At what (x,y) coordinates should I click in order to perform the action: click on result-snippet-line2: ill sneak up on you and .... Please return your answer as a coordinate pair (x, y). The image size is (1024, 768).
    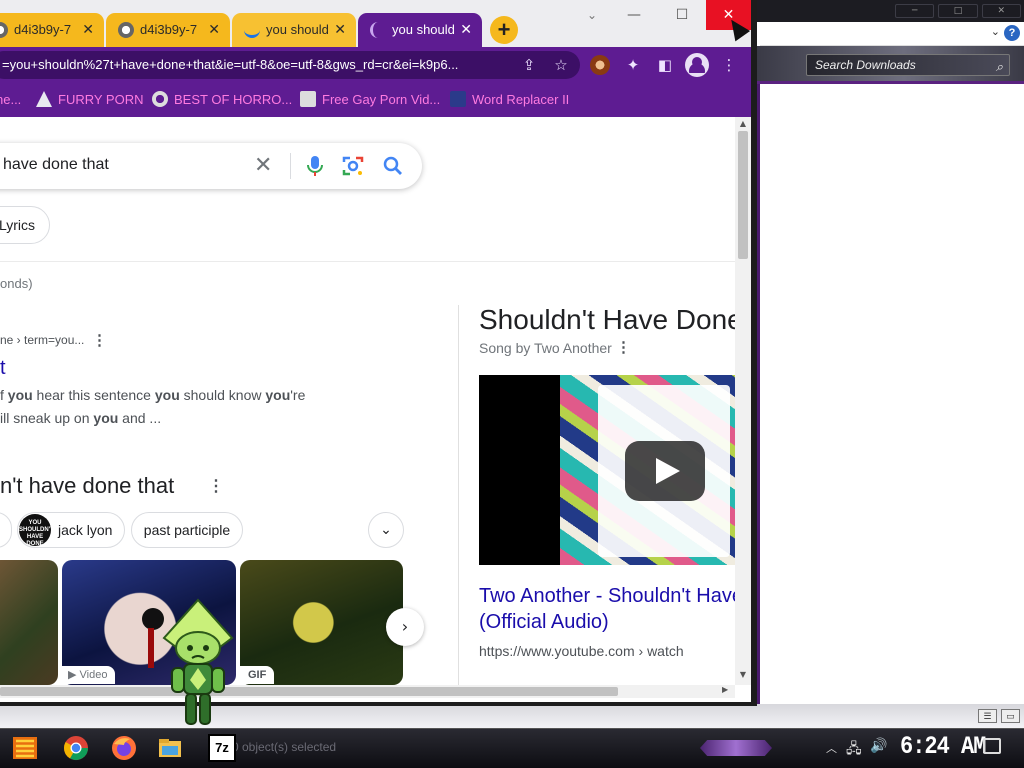
    Looking at the image, I should click on (81, 418).